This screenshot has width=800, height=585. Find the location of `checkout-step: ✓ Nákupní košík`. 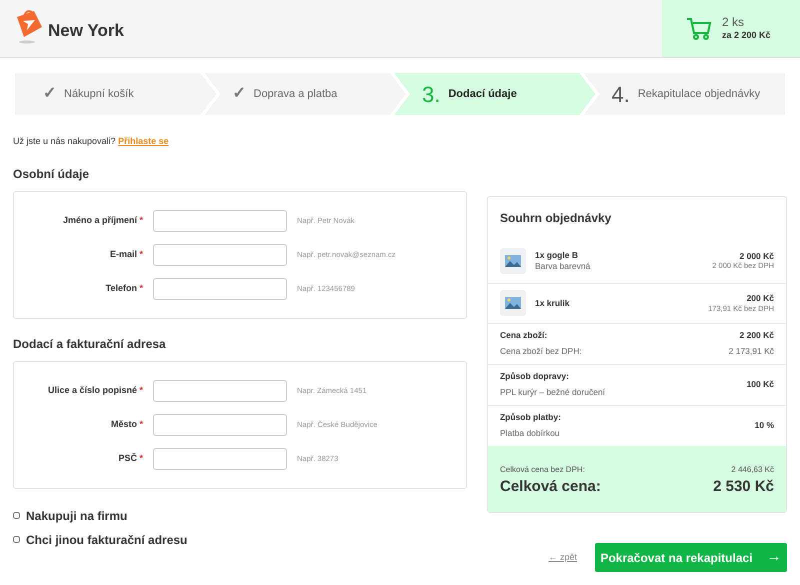

checkout-step: ✓ Nákupní košík is located at coordinates (115, 94).